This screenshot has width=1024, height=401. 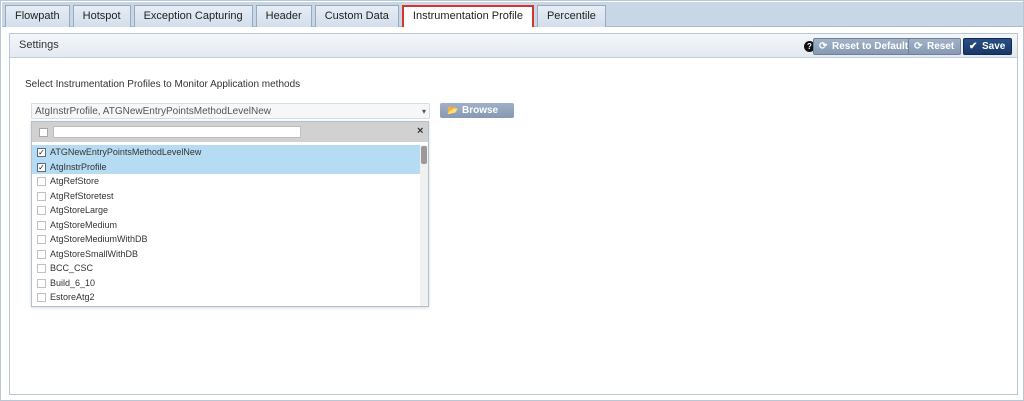 I want to click on reset-to-default-button: ⟳ Reset to Default, so click(x=864, y=46).